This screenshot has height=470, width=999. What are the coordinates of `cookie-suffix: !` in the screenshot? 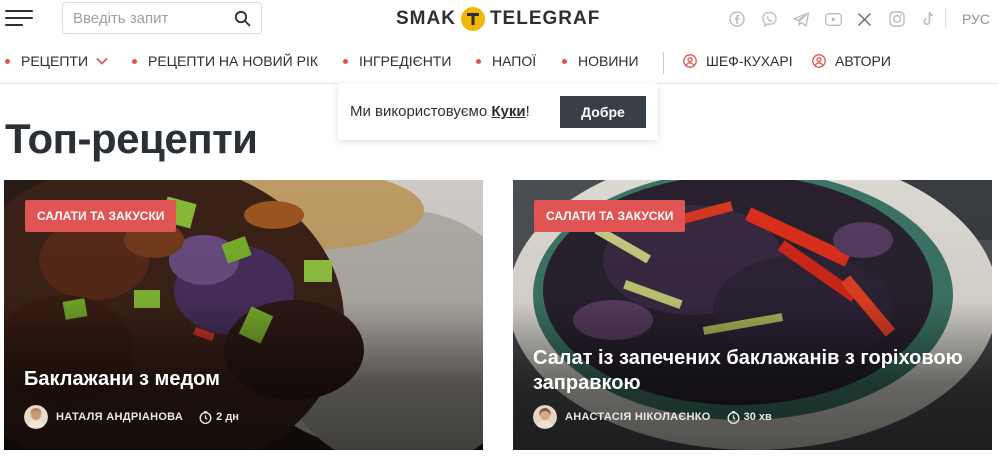 It's located at (527, 111).